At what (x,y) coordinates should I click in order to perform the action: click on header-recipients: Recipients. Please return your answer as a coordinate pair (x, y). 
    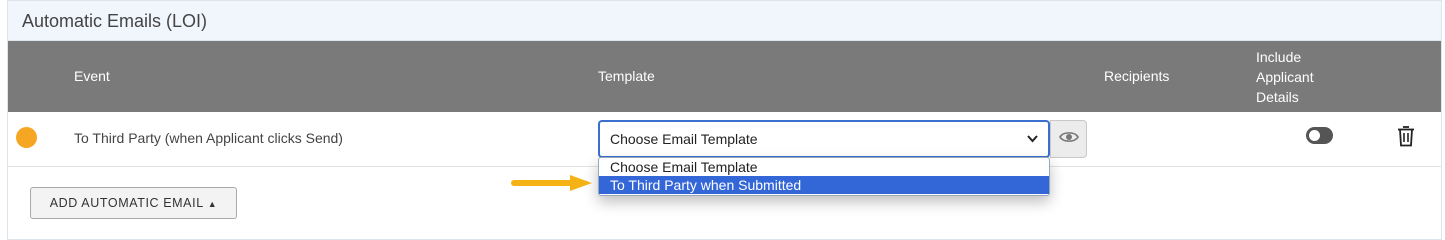
    Looking at the image, I should click on (1137, 76).